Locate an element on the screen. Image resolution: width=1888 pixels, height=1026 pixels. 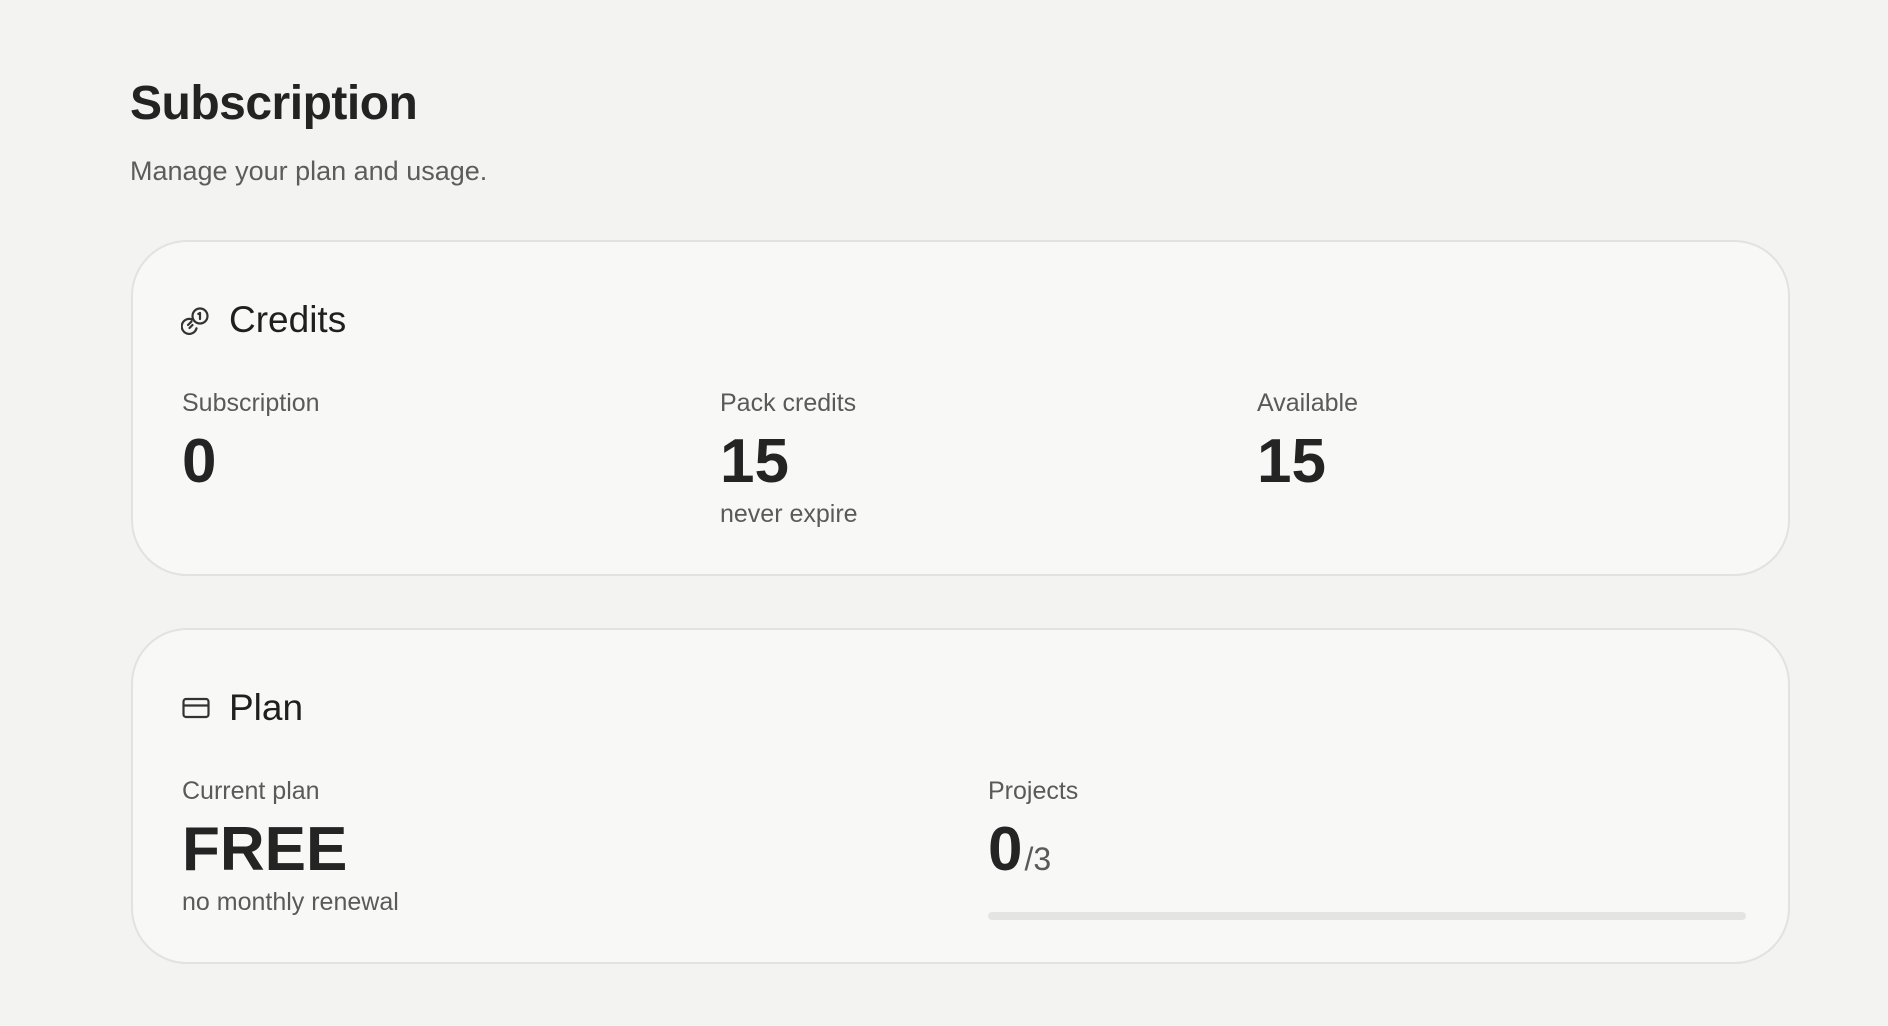
stat-value: 0 is located at coordinates (199, 461).